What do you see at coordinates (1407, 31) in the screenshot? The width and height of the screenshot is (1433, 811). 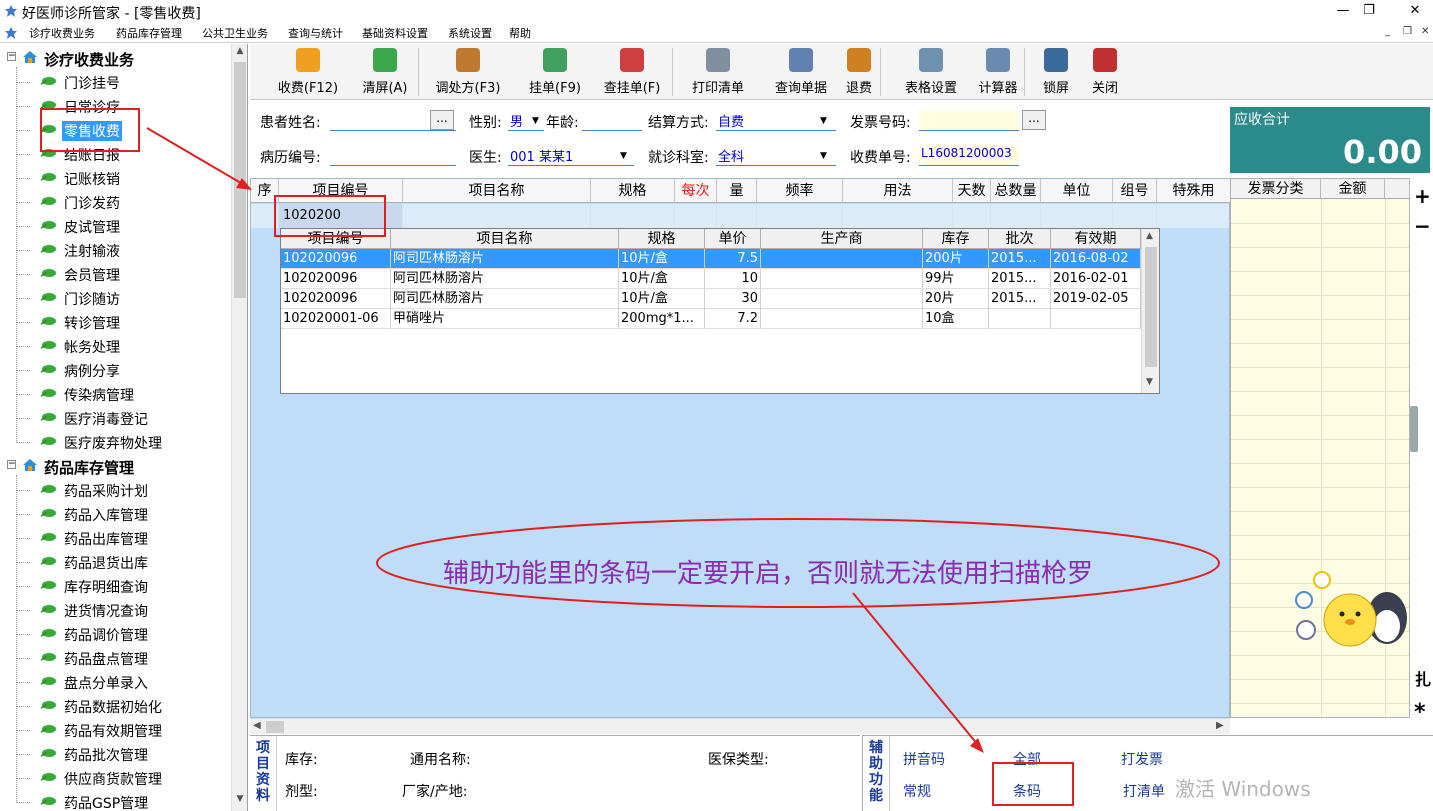 I see `mdi-restore-icon: ❐` at bounding box center [1407, 31].